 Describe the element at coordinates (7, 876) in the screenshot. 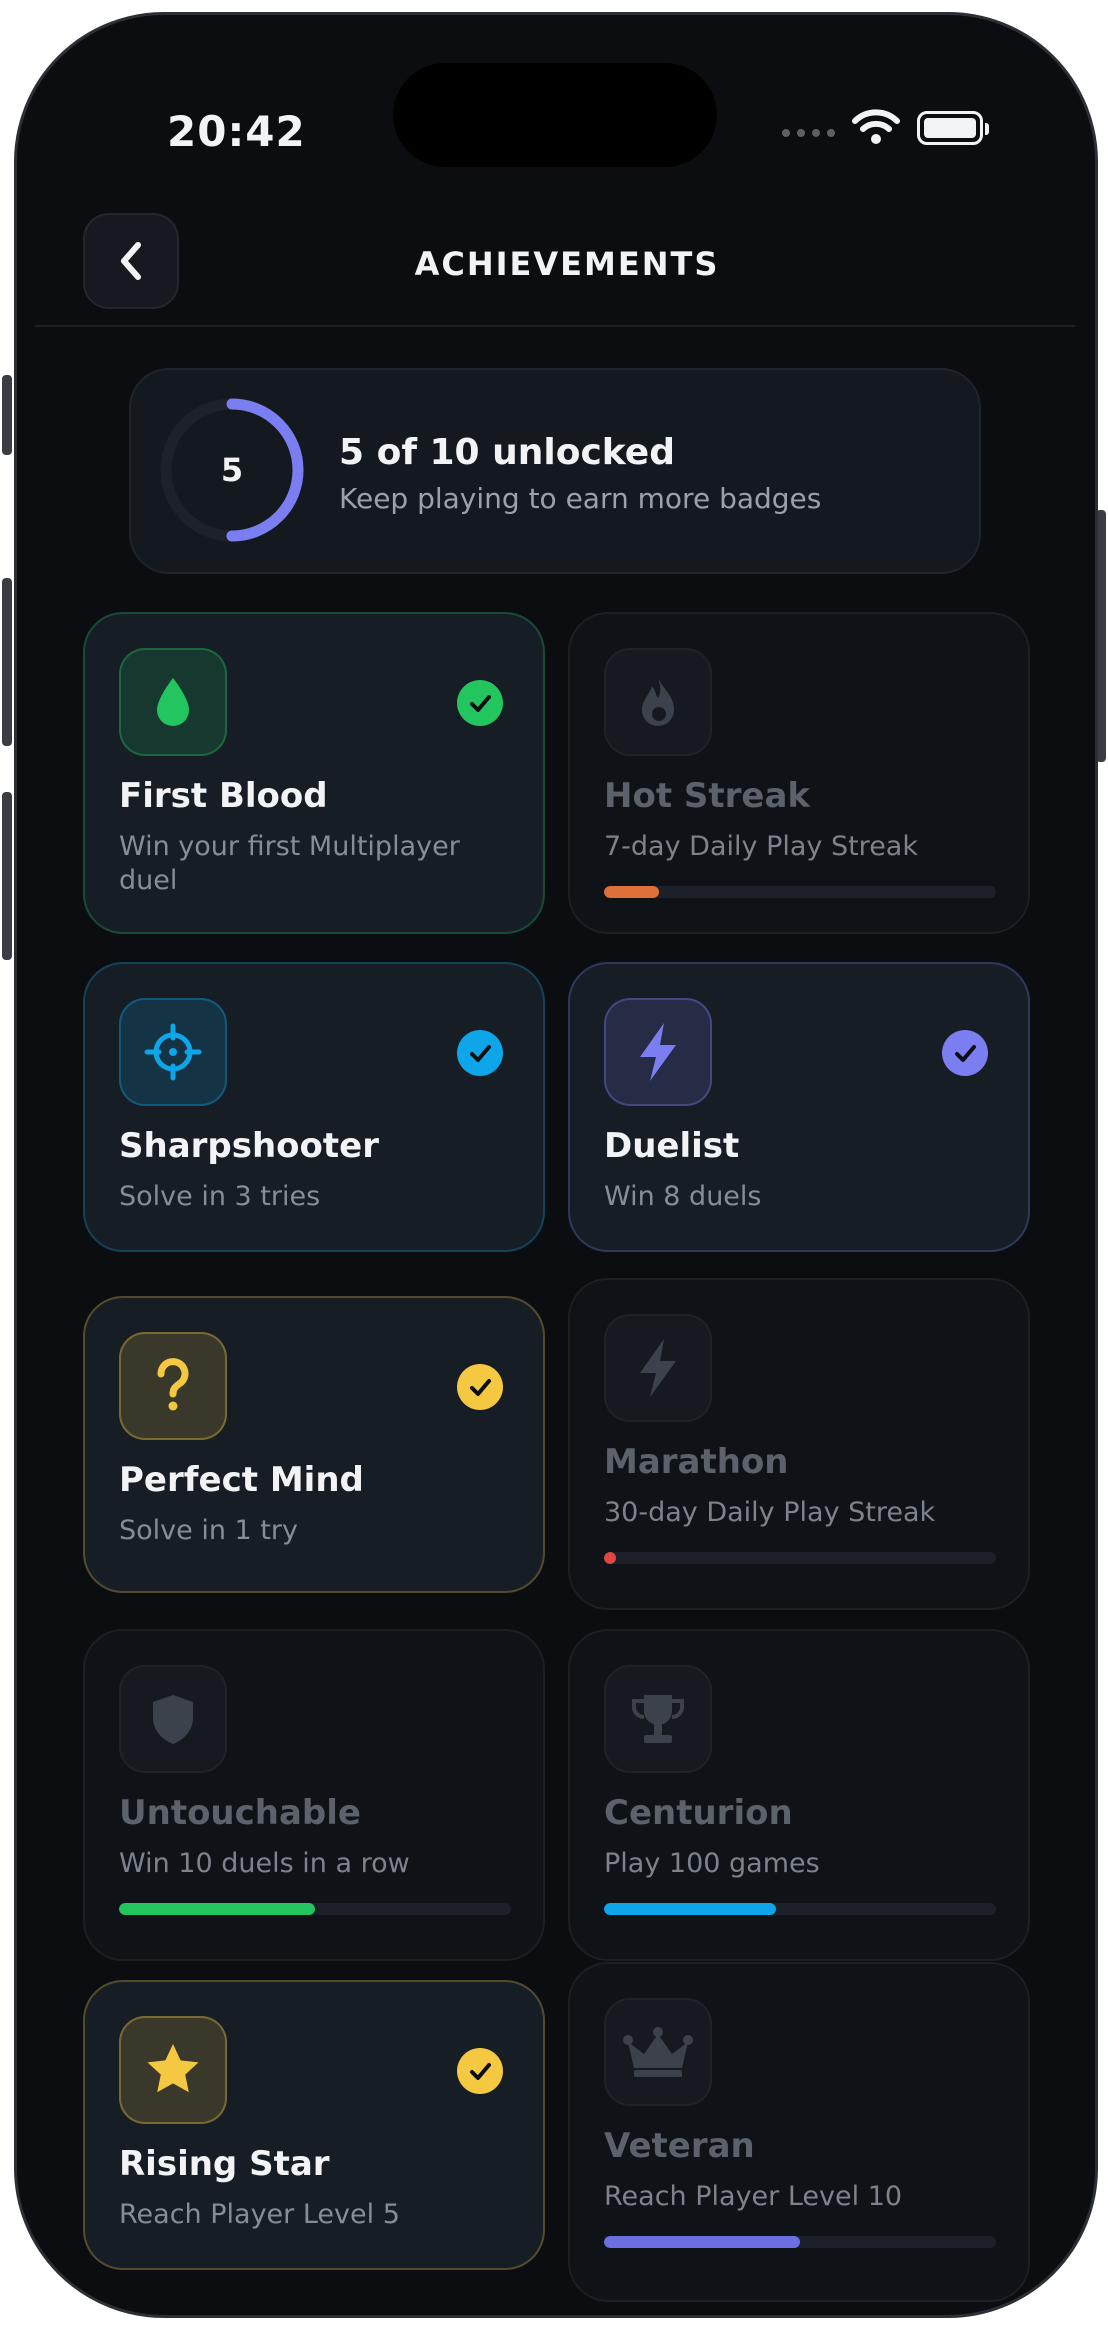

I see `volume-down-button` at that location.